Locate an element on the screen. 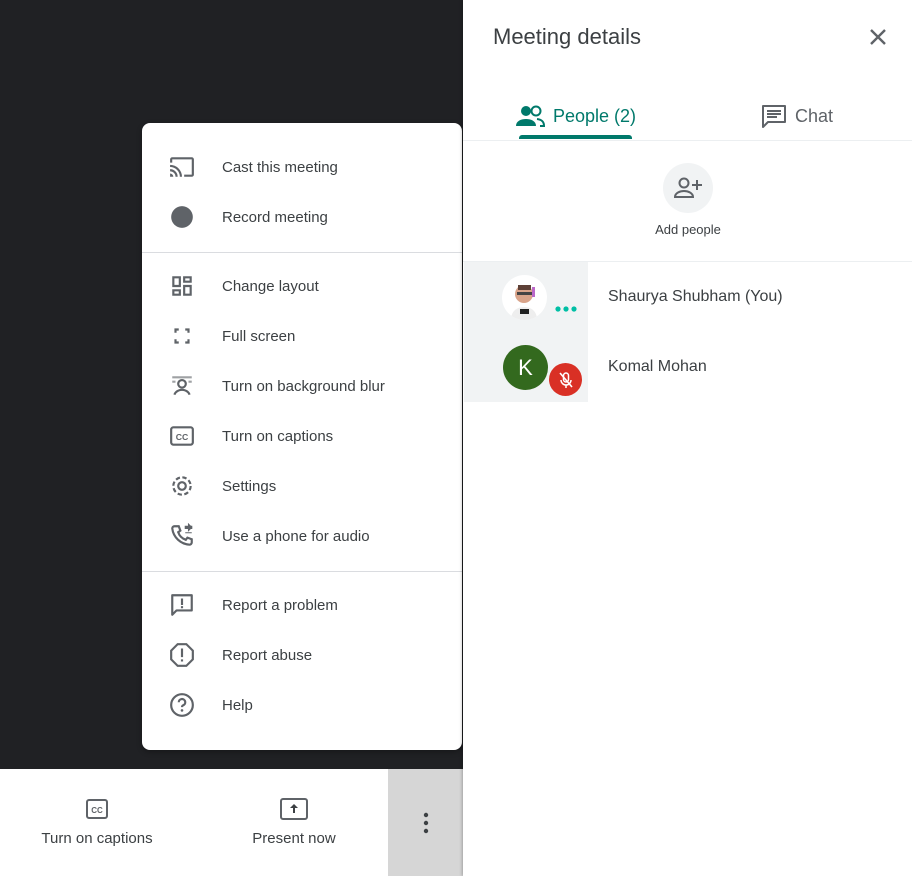 Image resolution: width=912 pixels, height=876 pixels. blur-icon is located at coordinates (182, 386).